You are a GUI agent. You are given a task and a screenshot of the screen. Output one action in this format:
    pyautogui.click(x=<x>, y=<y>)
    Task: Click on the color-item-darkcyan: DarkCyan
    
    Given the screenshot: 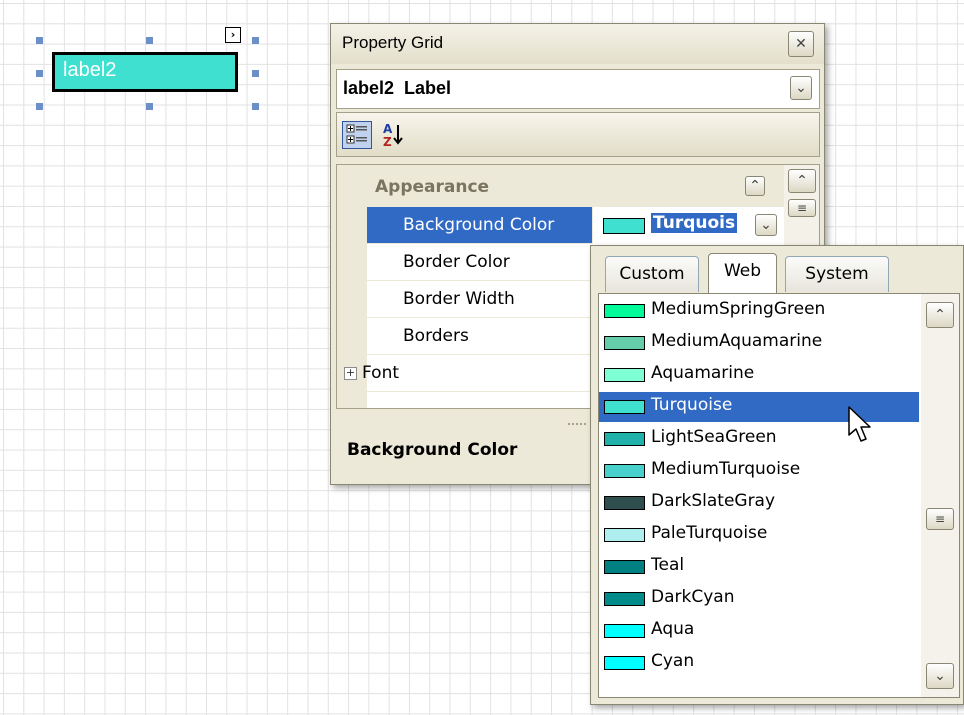 What is the action you would take?
    pyautogui.click(x=759, y=599)
    